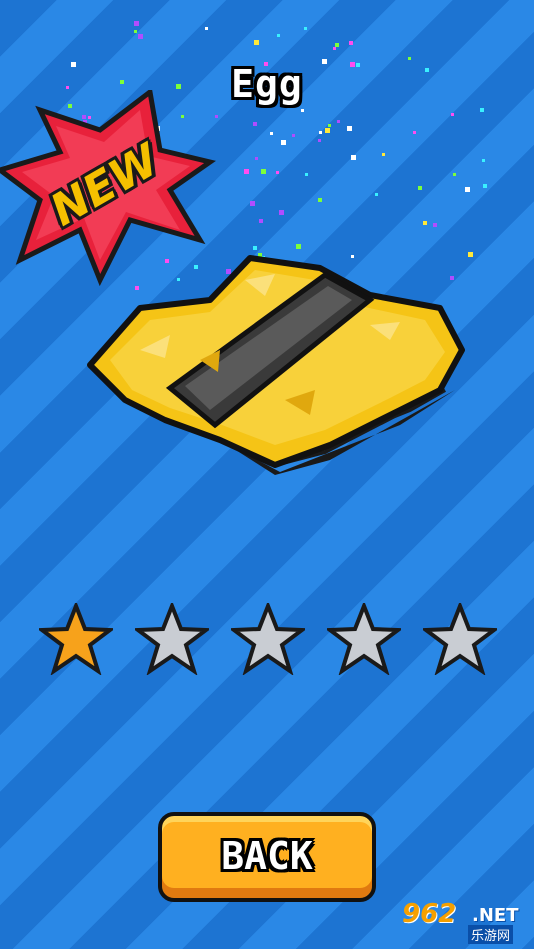  I want to click on star-rating, so click(267, 639).